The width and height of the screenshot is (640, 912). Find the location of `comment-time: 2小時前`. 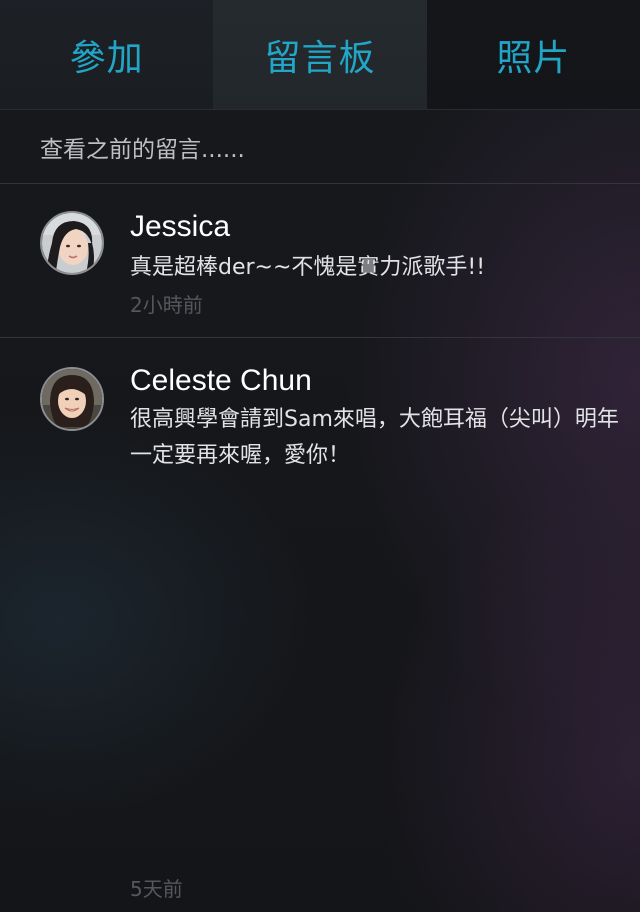

comment-time: 2小時前 is located at coordinates (166, 305).